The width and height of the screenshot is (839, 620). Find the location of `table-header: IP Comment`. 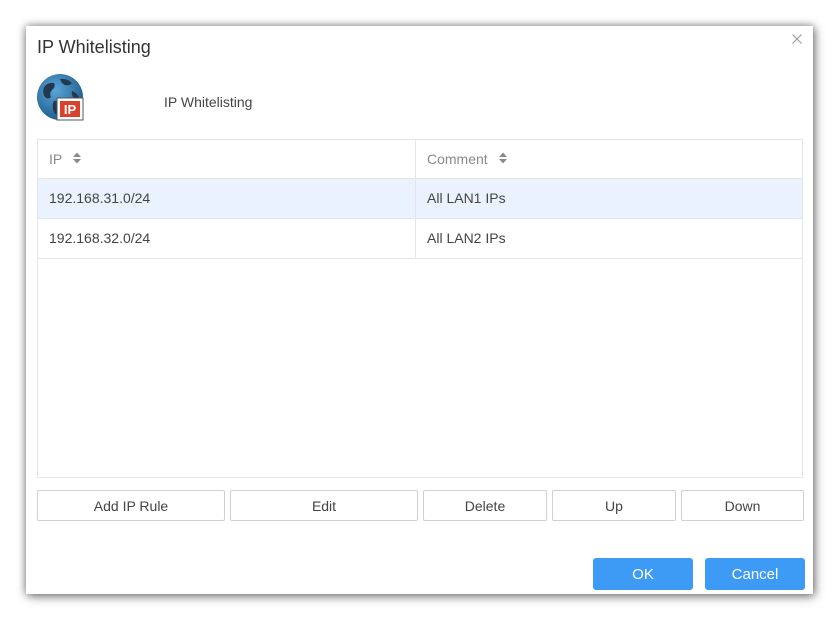

table-header: IP Comment is located at coordinates (420, 159).